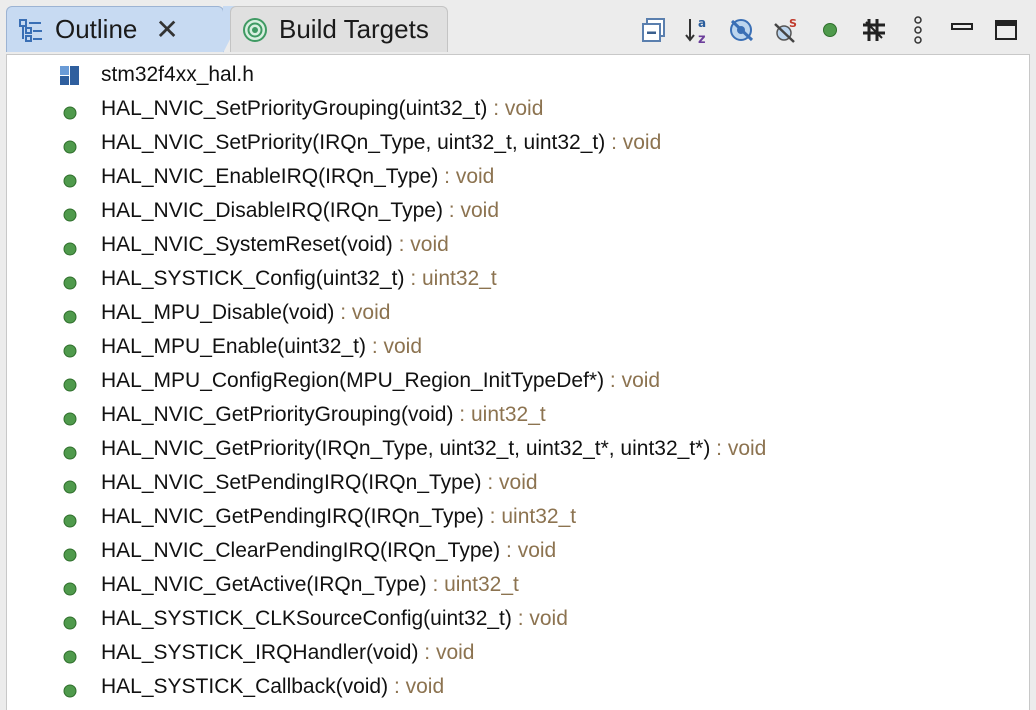 The image size is (1036, 710). Describe the element at coordinates (518, 279) in the screenshot. I see `tree-row-function: HAL_SYSTICK_Config(uint32_t) : uint32_t` at that location.